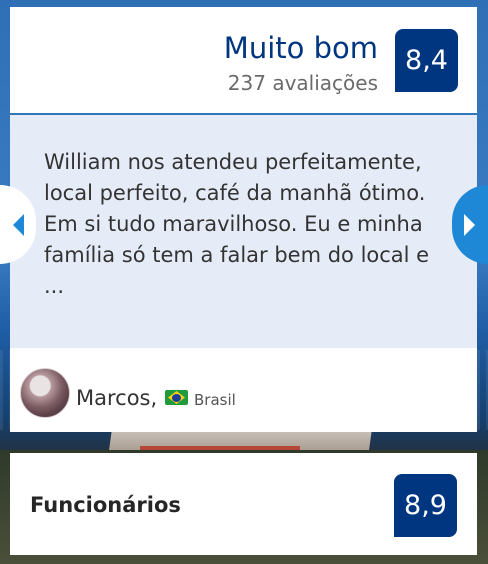  What do you see at coordinates (303, 83) in the screenshot?
I see `review-count: 237 avaliações` at bounding box center [303, 83].